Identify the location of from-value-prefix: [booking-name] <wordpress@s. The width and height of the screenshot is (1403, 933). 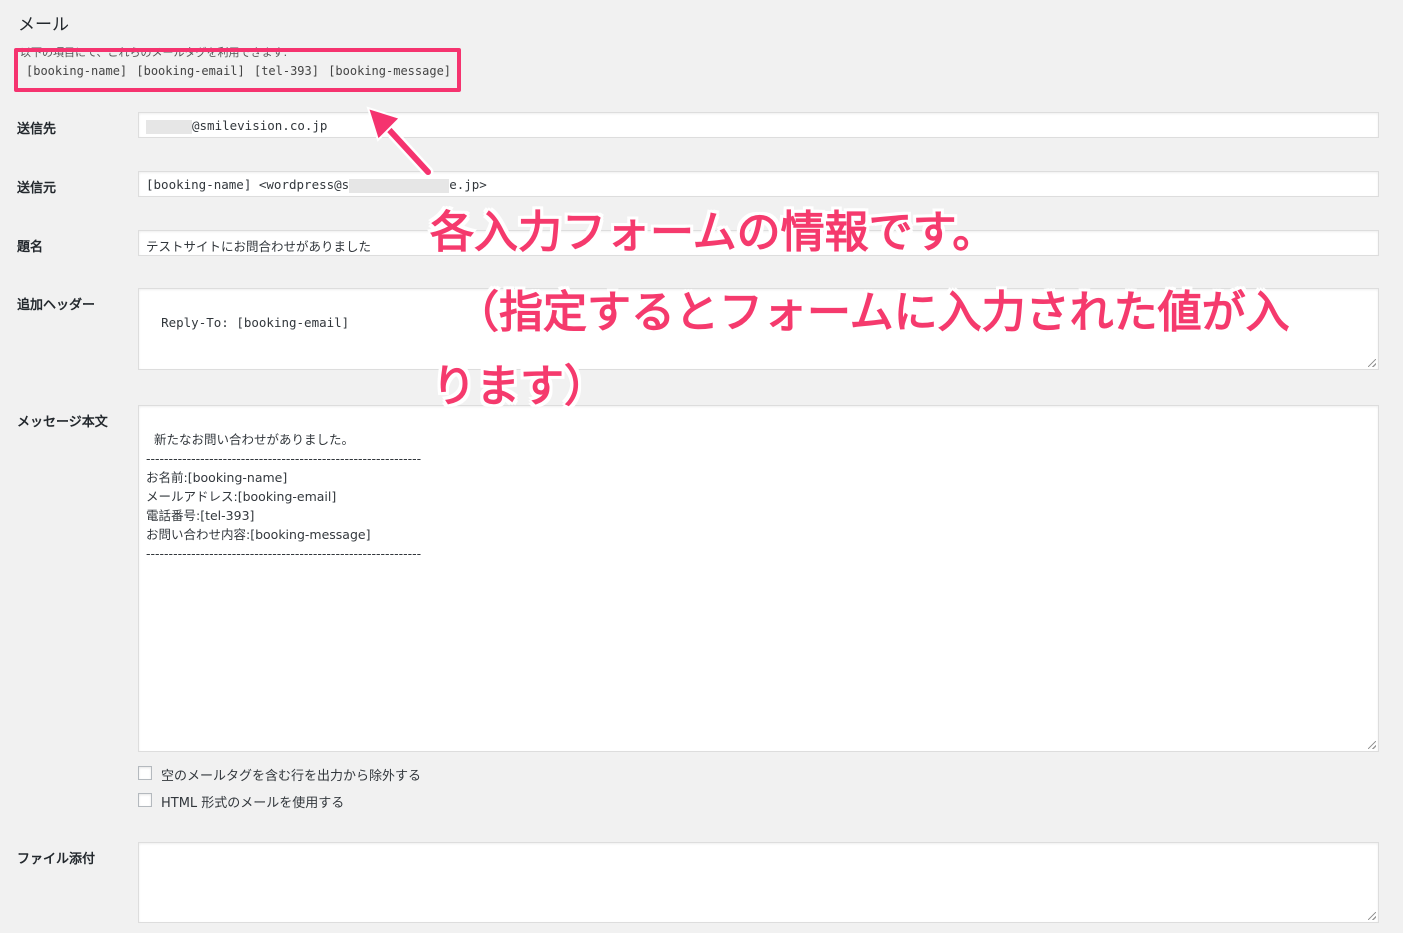
(248, 184).